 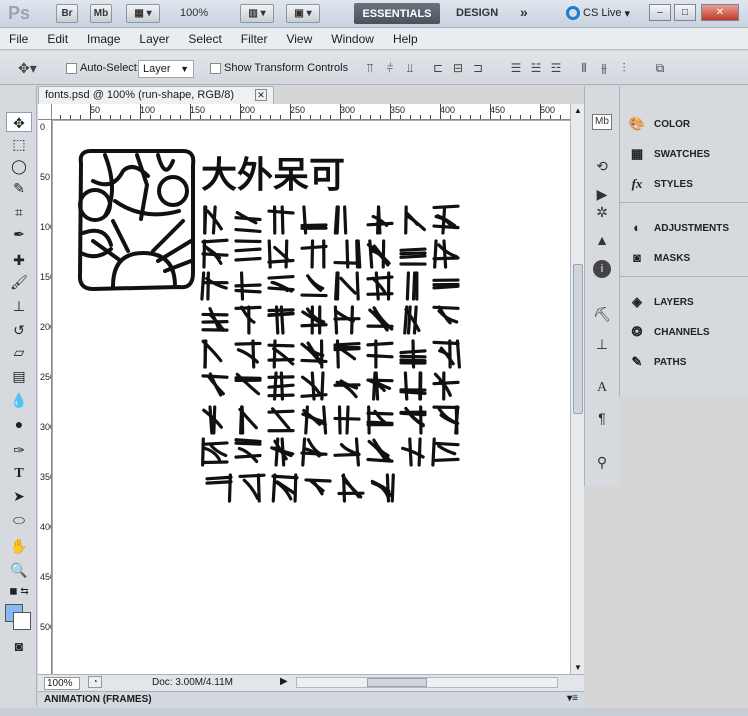 What do you see at coordinates (19, 234) in the screenshot?
I see `eyedropper-tool-icon: ✒` at bounding box center [19, 234].